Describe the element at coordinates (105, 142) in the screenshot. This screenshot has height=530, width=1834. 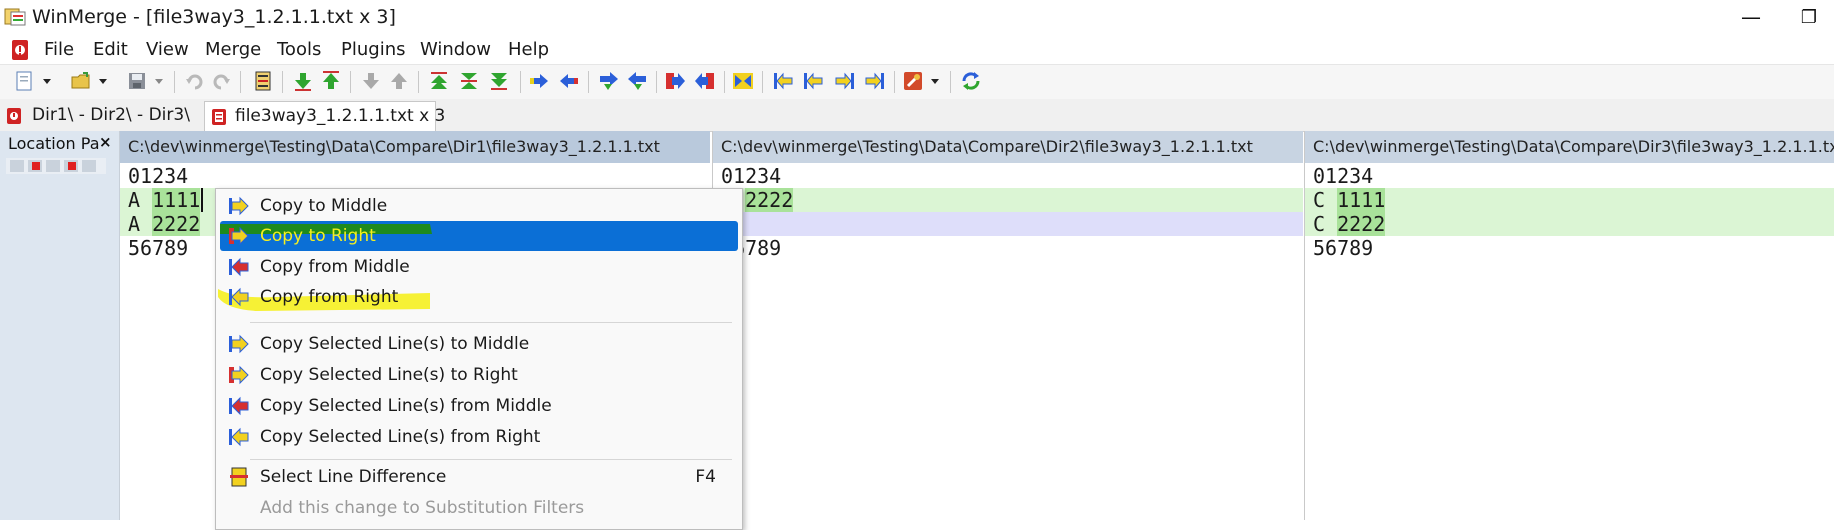
I see `close-icon: ×` at that location.